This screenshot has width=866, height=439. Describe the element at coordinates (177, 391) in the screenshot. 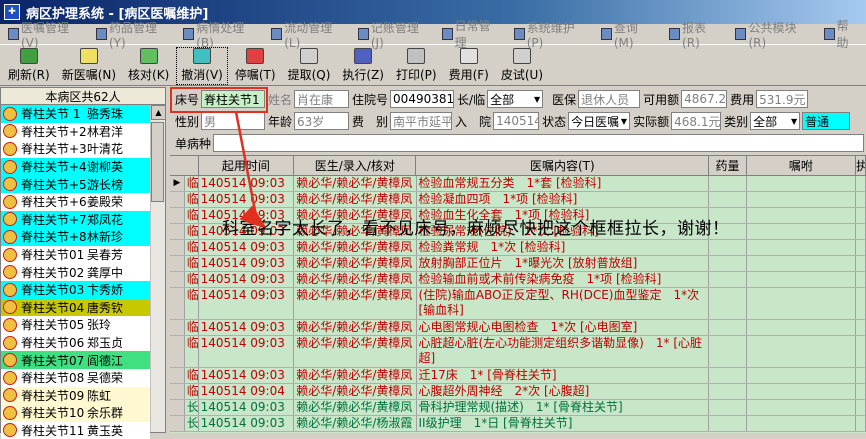

I see `row-indicator` at that location.